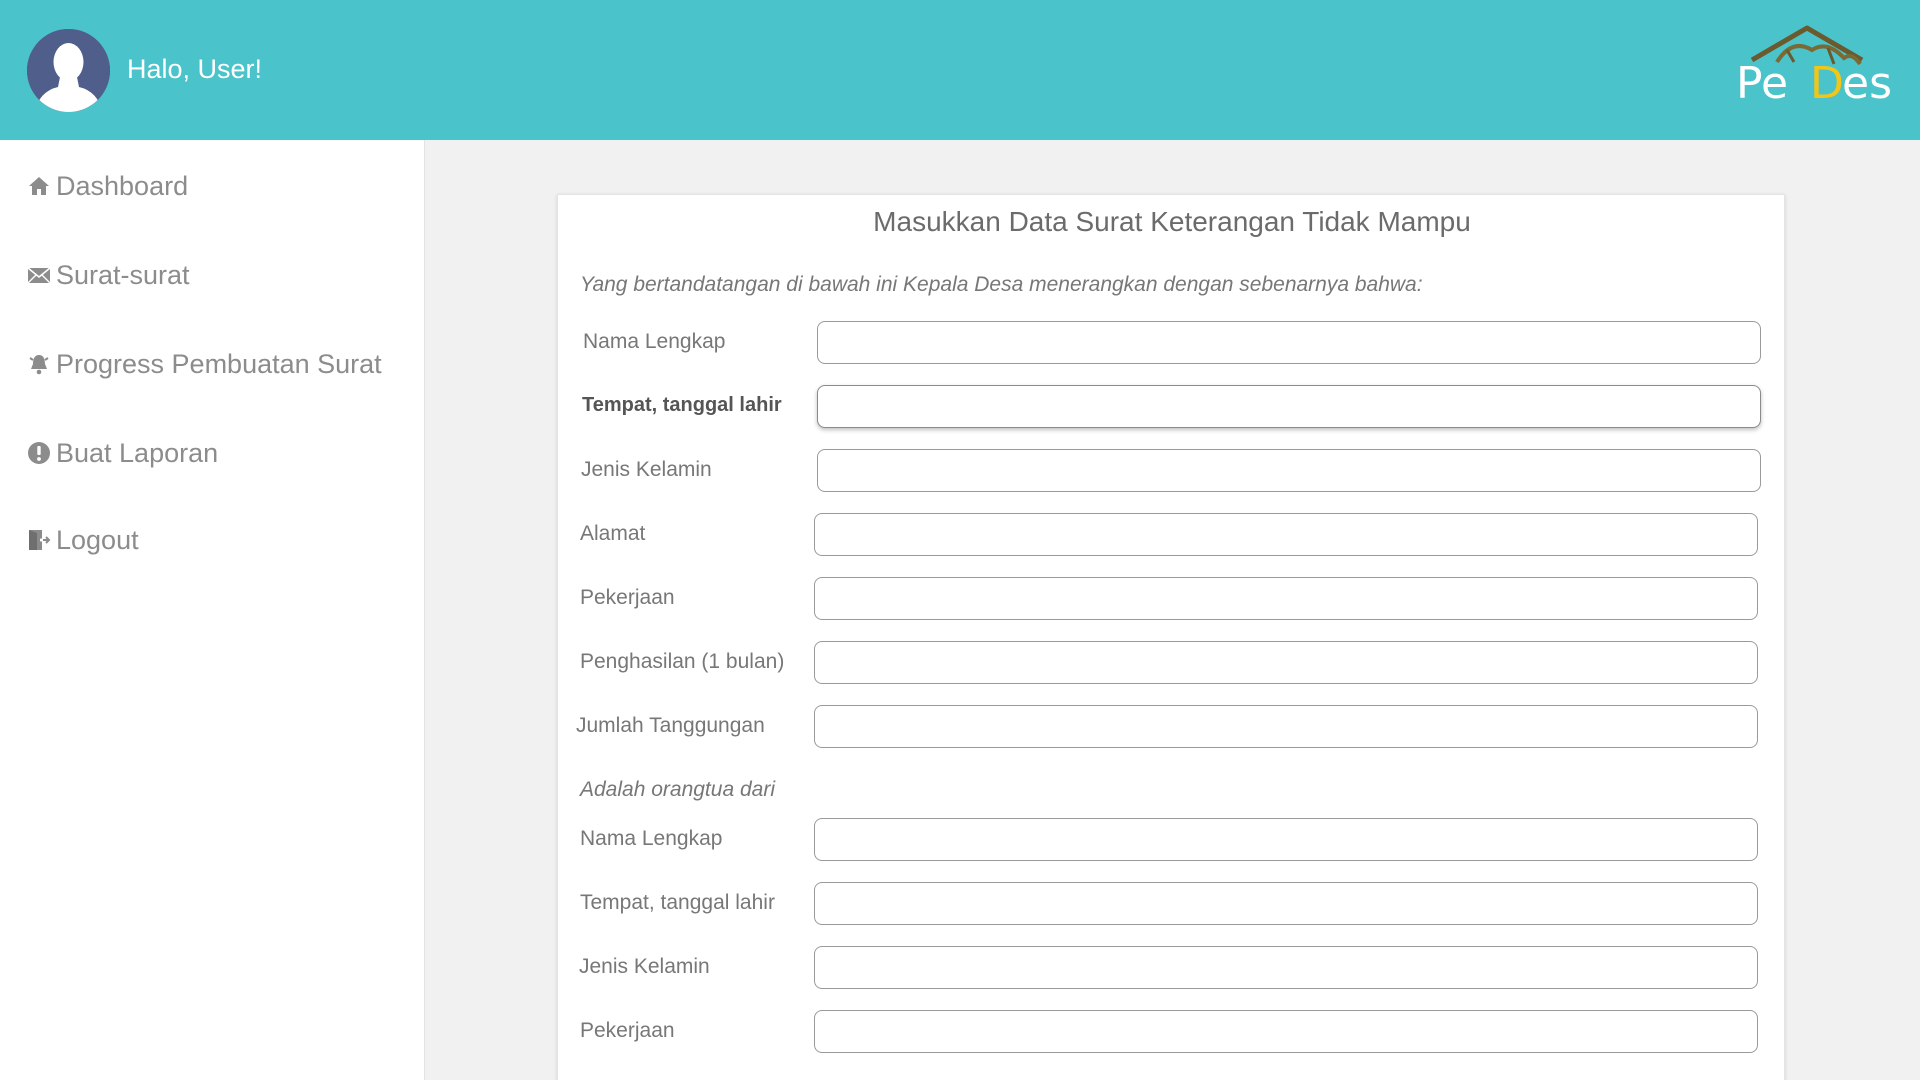  What do you see at coordinates (677, 789) in the screenshot?
I see `parent-section-note: Adalah orangtua dari` at bounding box center [677, 789].